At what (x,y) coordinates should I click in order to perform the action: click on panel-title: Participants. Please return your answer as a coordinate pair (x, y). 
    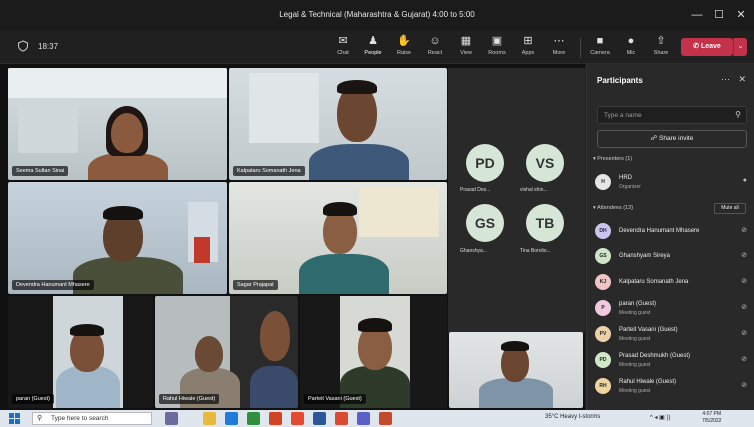
    Looking at the image, I should click on (620, 80).